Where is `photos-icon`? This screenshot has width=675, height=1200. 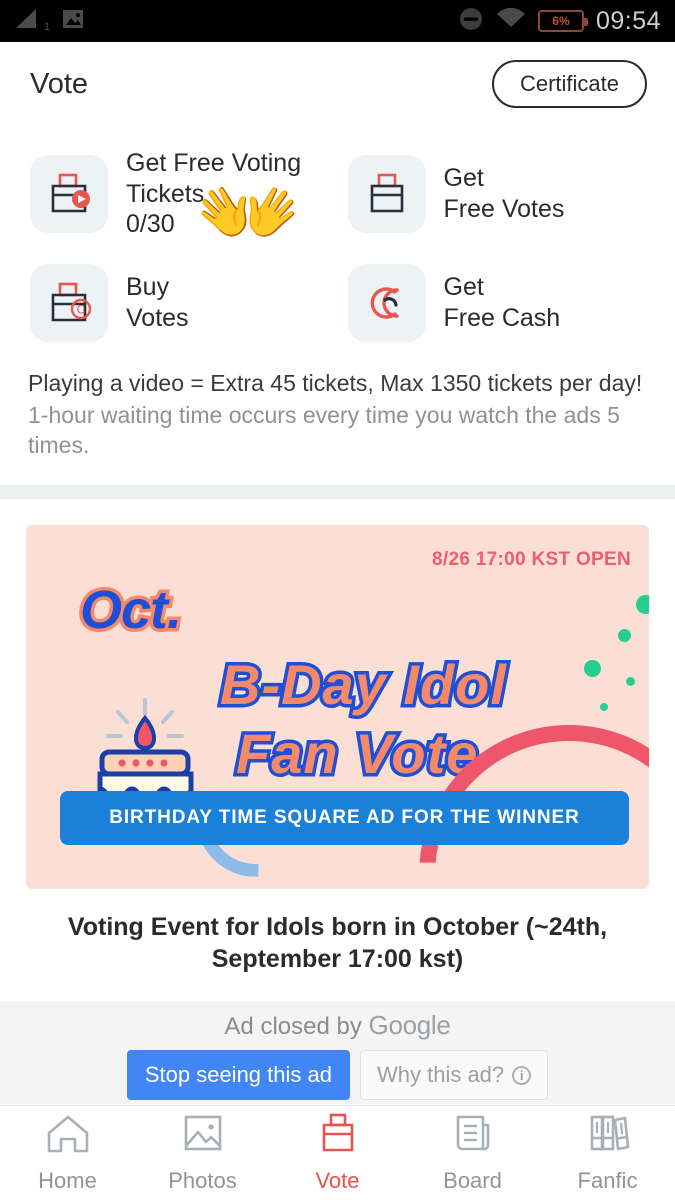 photos-icon is located at coordinates (203, 1137).